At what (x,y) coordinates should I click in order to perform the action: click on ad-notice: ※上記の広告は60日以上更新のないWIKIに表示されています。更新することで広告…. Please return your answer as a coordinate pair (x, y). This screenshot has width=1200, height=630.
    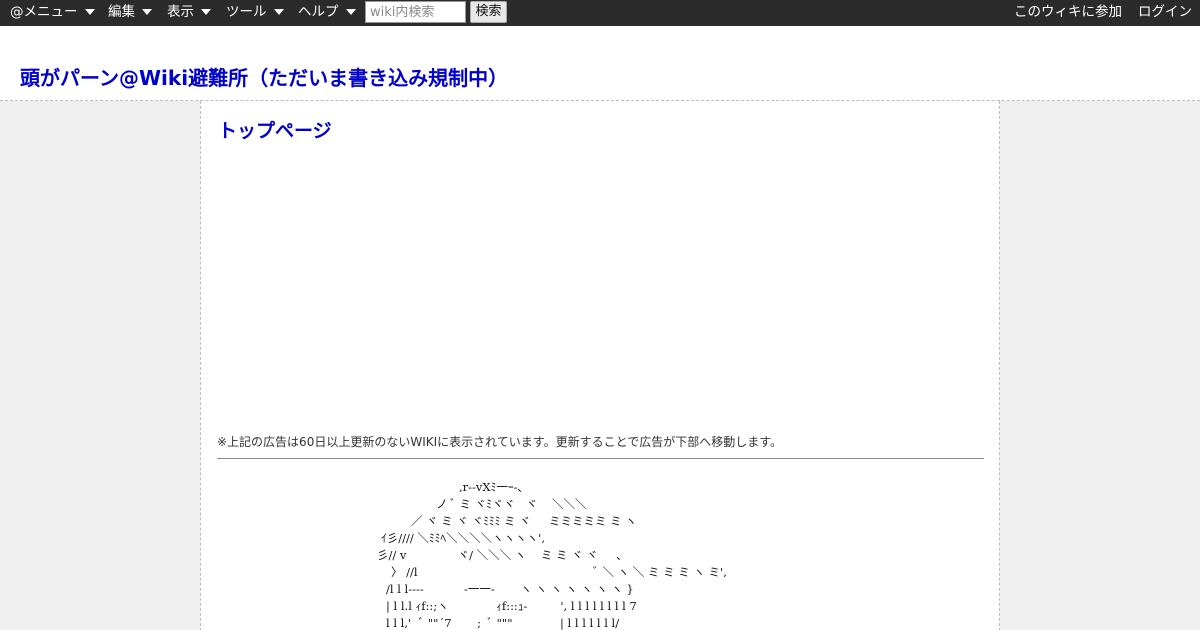
    Looking at the image, I should click on (500, 442).